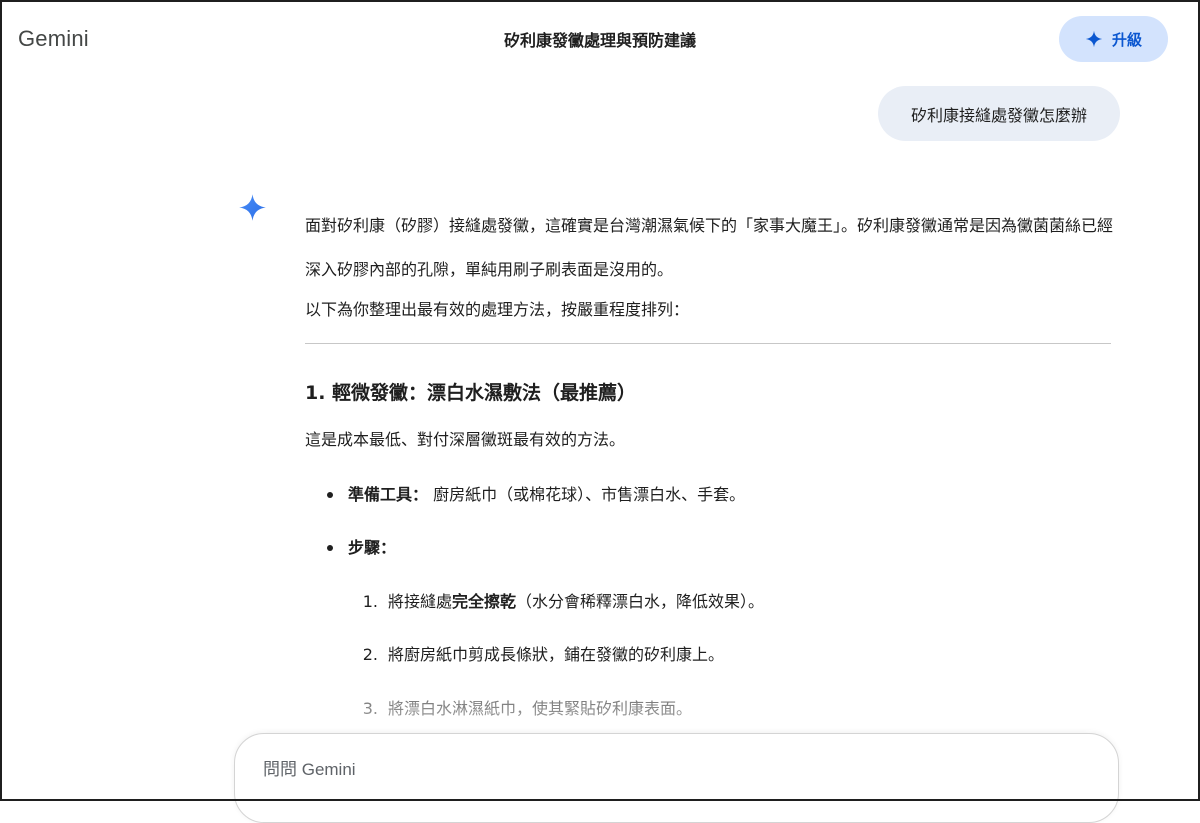  What do you see at coordinates (471, 393) in the screenshot?
I see `section-heading: 1. 輕微發黴：漂白水濕敷法（最推薦）` at bounding box center [471, 393].